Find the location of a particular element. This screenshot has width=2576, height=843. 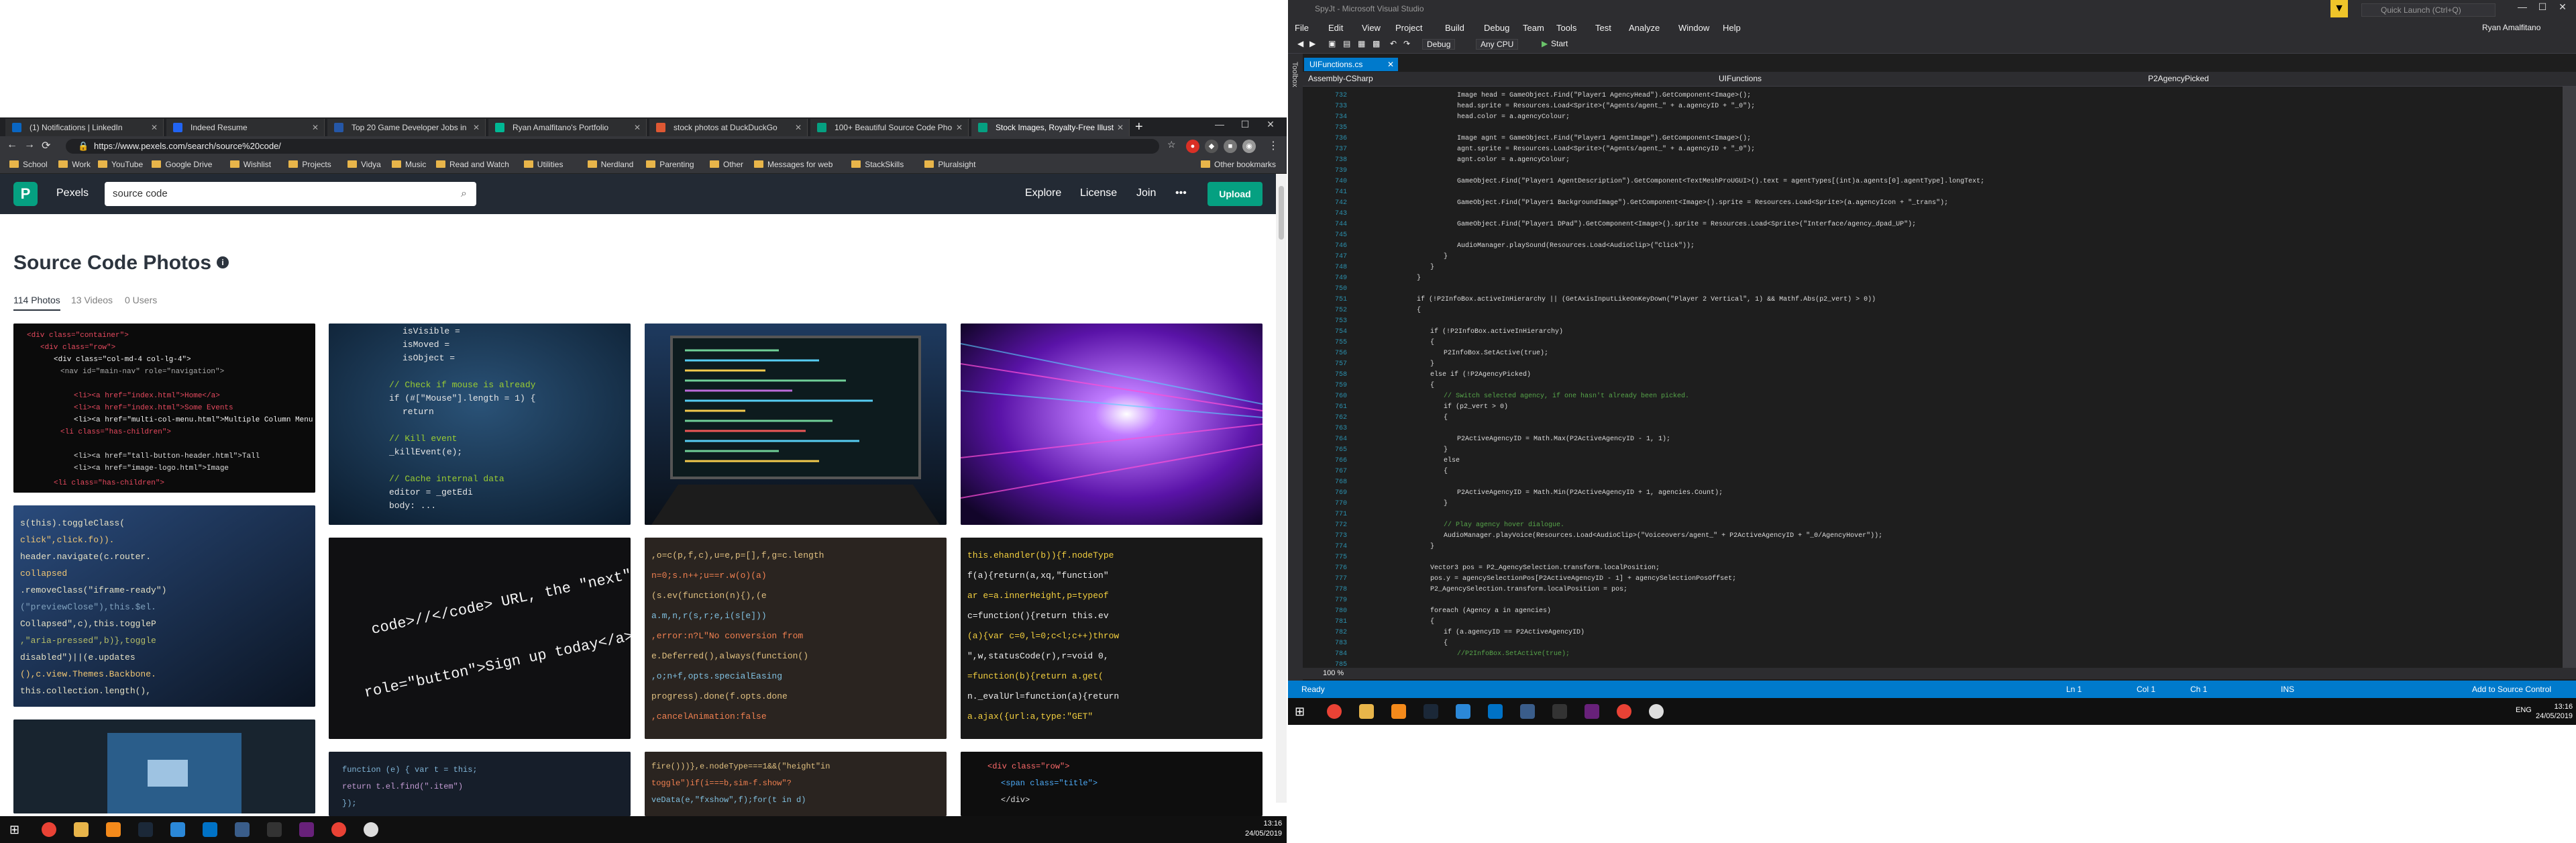

photos-icon is located at coordinates (242, 830).